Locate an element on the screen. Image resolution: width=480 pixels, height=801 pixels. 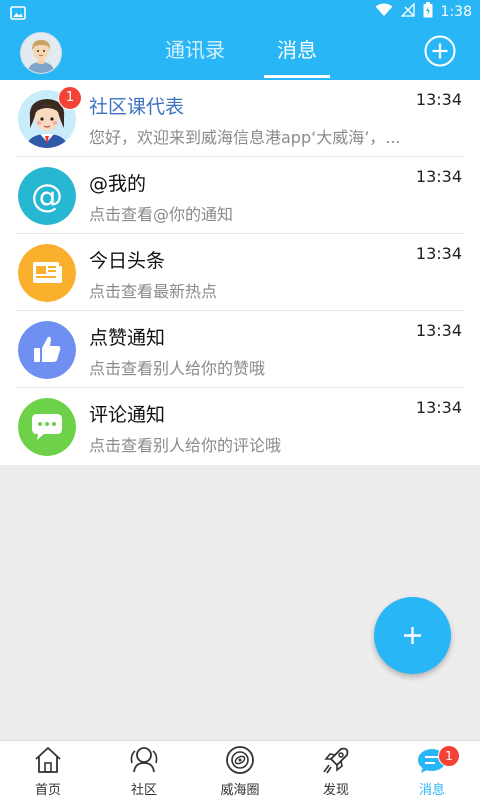
community-icon is located at coordinates (144, 760).